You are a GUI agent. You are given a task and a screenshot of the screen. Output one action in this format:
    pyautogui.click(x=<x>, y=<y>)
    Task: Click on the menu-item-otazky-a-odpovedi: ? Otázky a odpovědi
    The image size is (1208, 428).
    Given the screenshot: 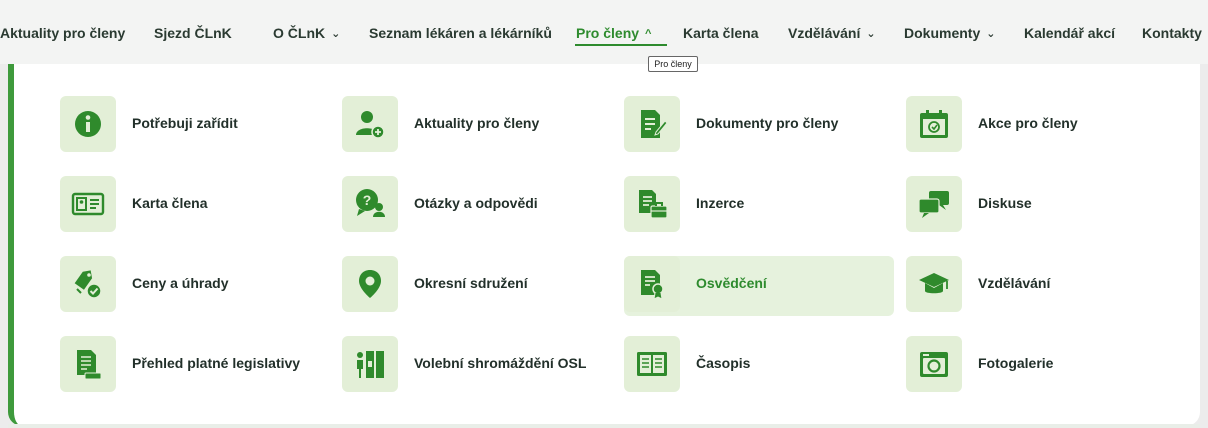 What is the action you would take?
    pyautogui.click(x=477, y=206)
    